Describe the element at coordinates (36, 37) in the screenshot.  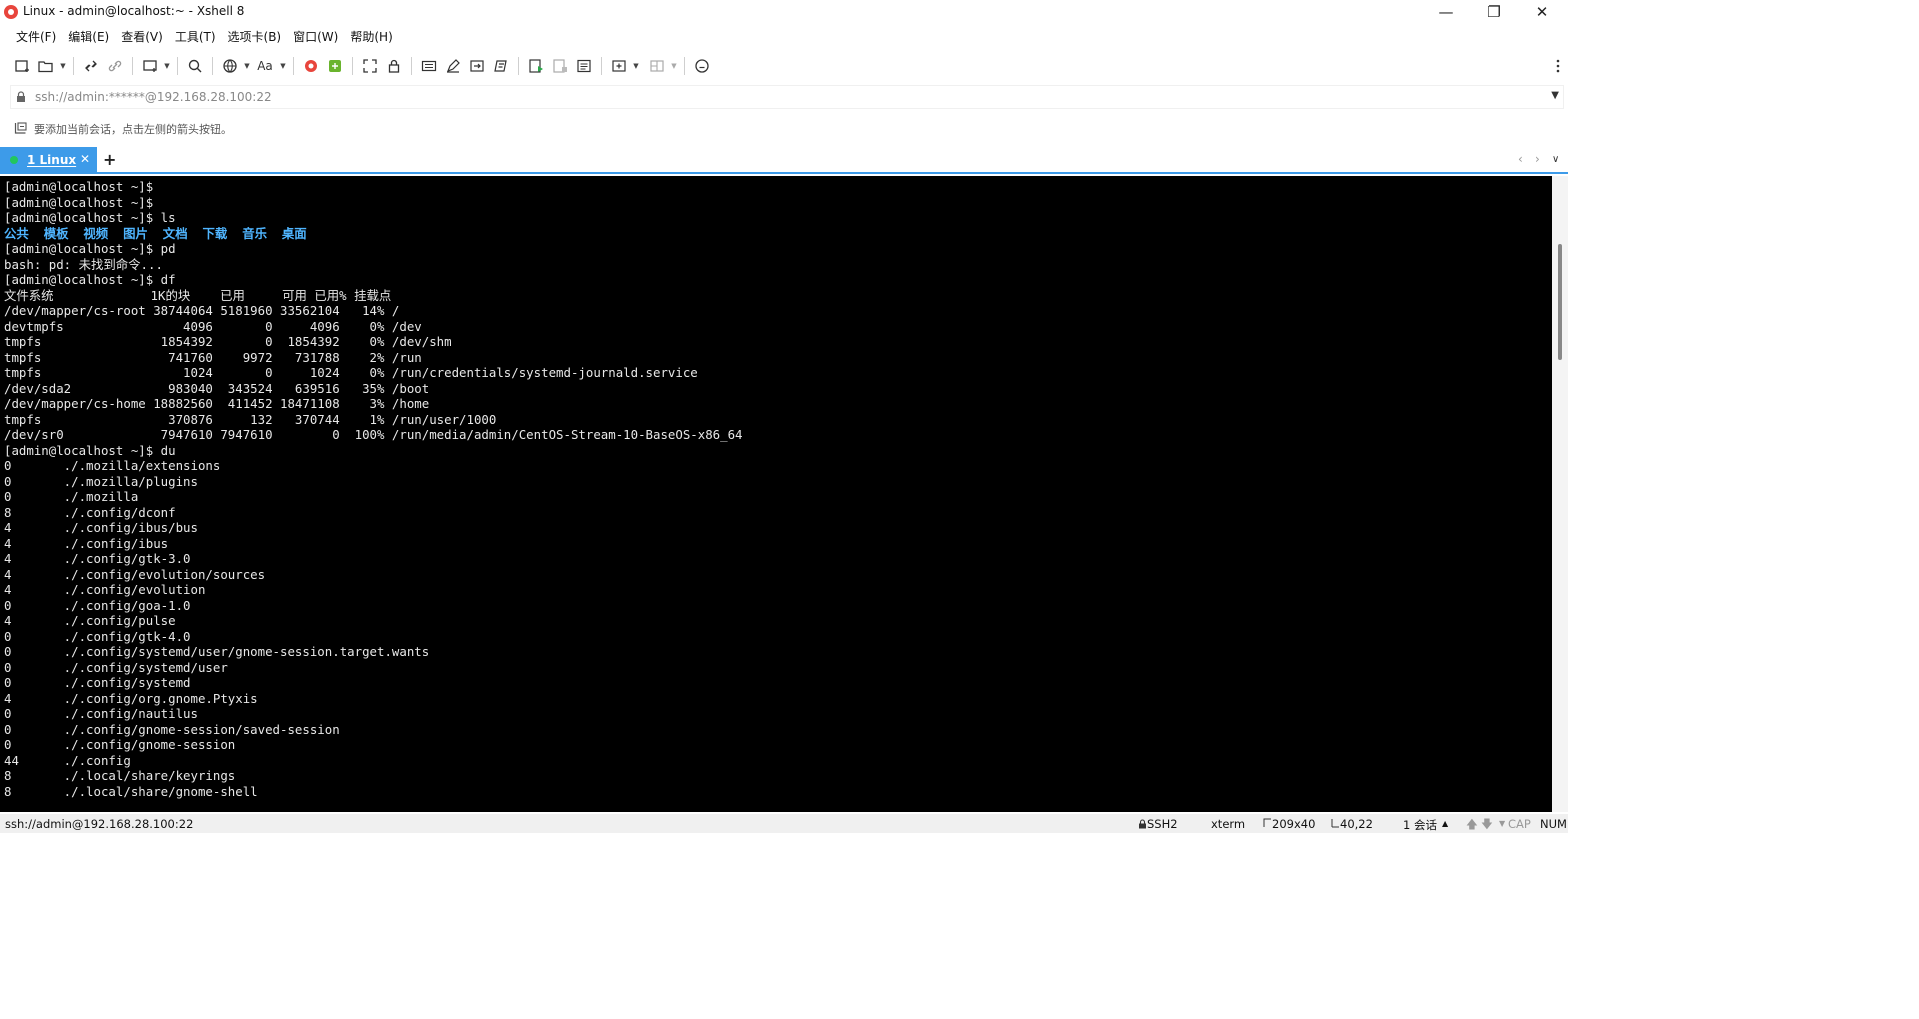
I see `menu-file: 文件(F)` at that location.